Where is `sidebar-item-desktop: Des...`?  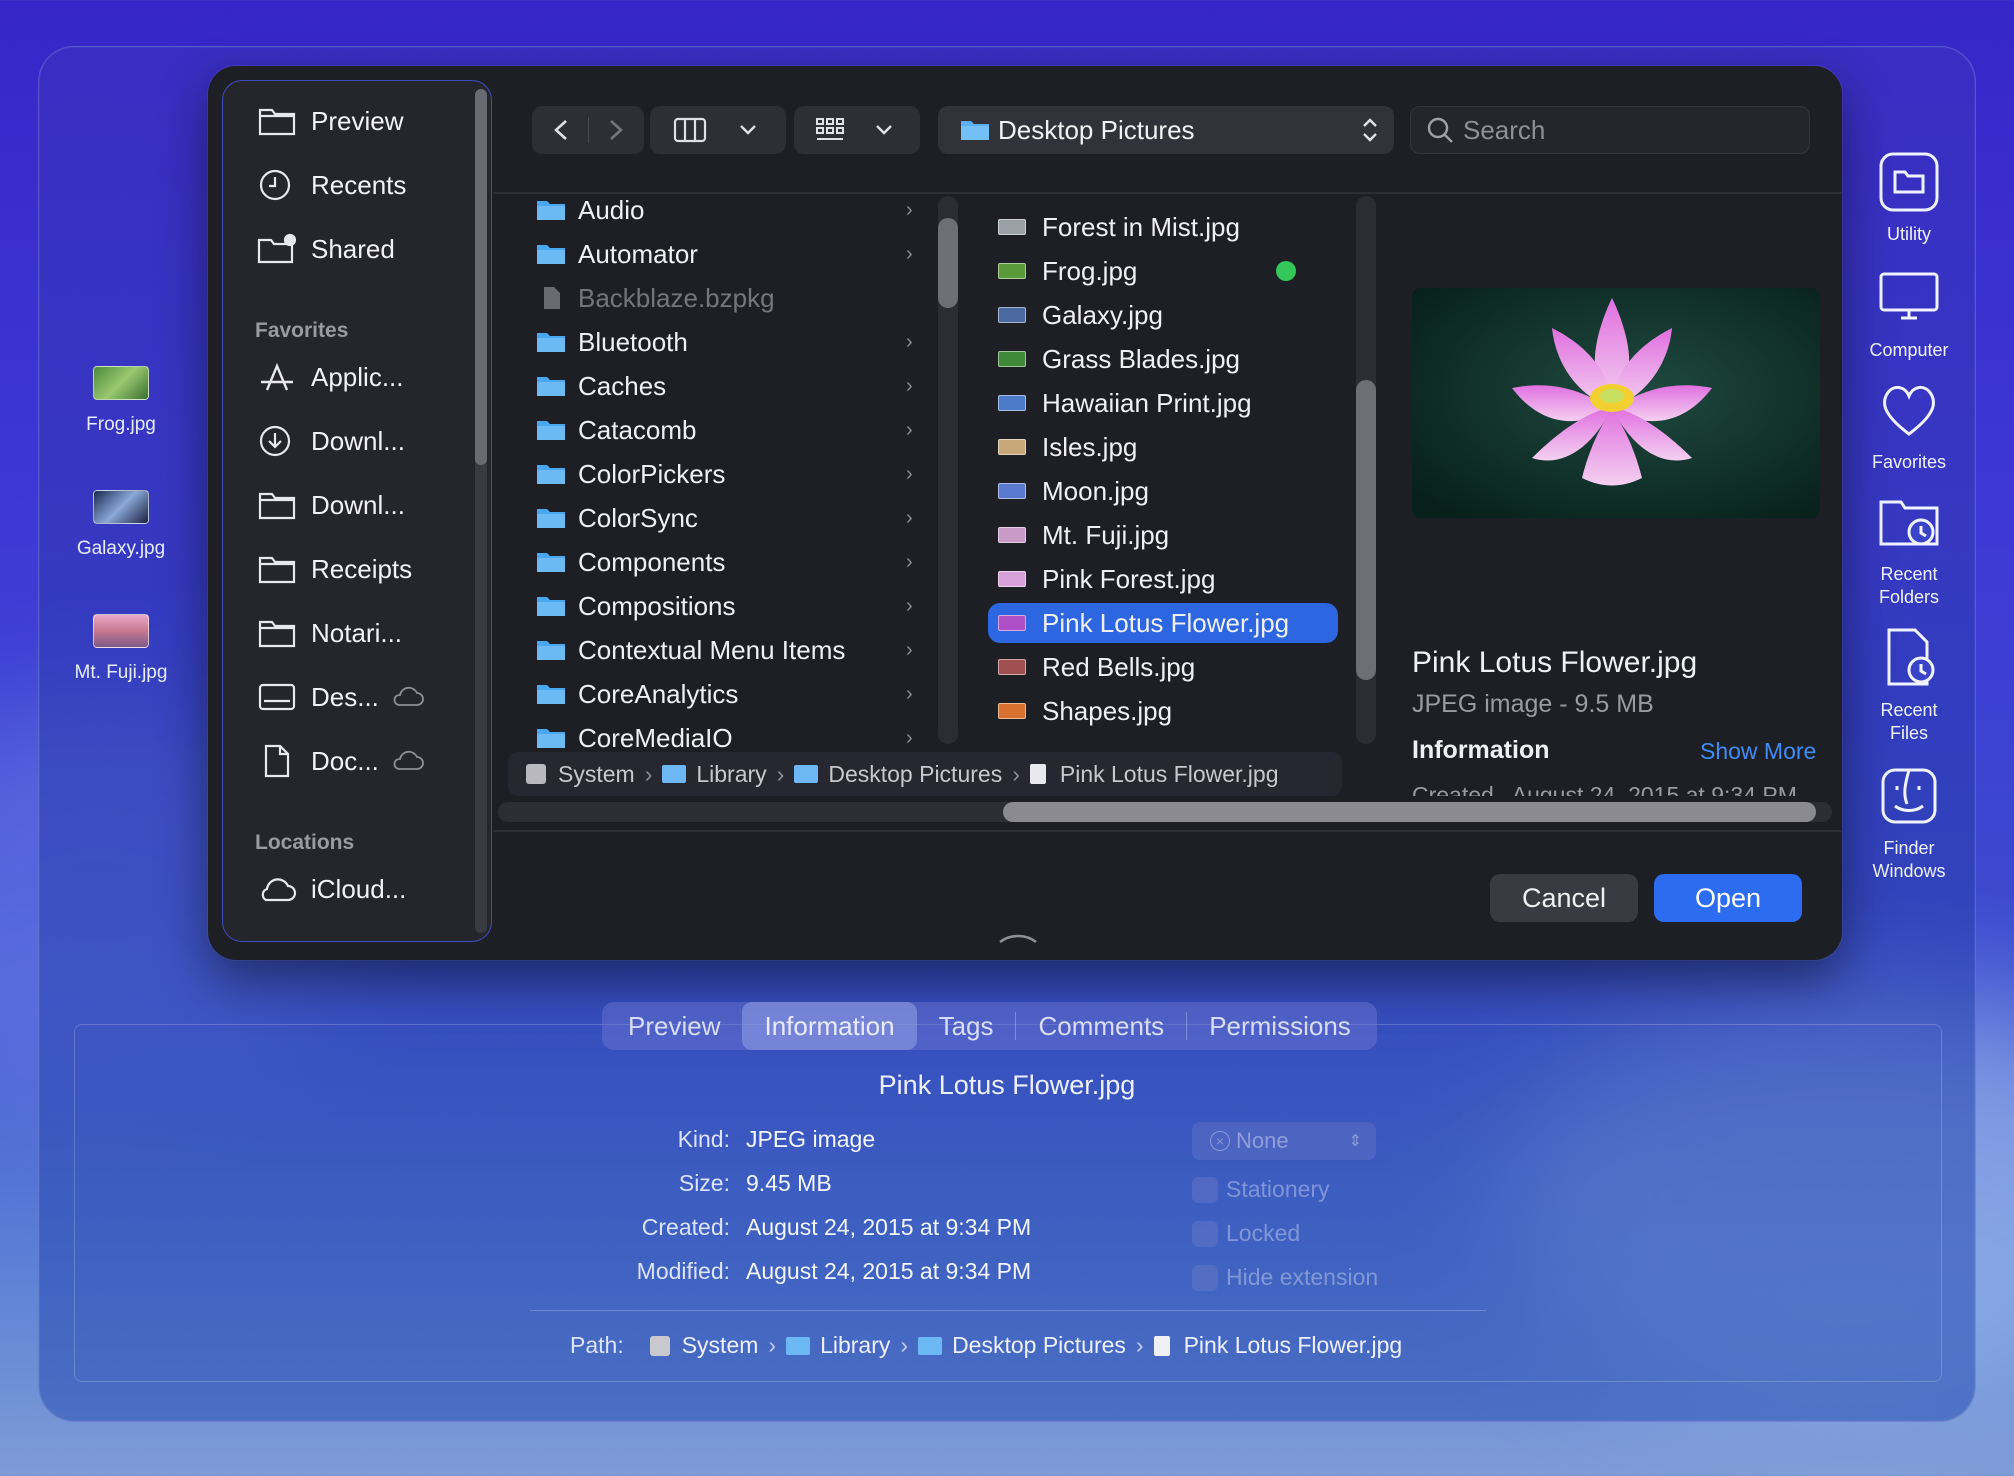 sidebar-item-desktop: Des... is located at coordinates (348, 697).